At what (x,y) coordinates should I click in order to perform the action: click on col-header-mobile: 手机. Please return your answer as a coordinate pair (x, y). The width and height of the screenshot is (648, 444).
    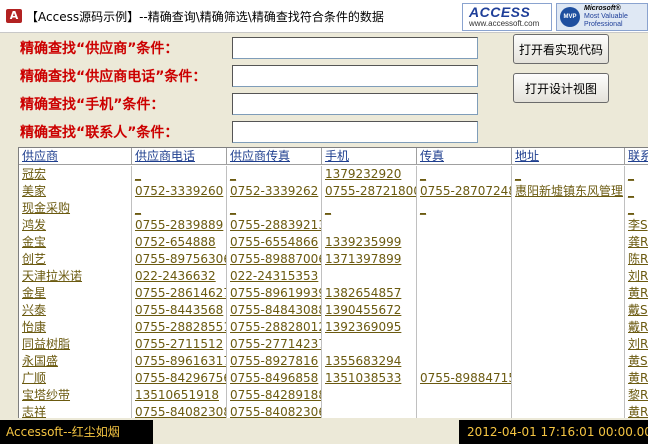
    Looking at the image, I should click on (369, 156).